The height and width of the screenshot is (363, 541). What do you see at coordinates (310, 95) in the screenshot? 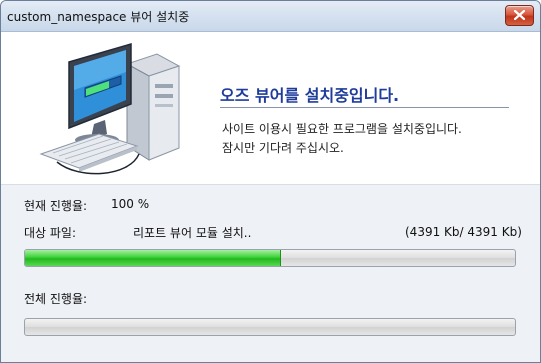
I see `install-headline: 오즈 뷰어를 설치중입니다.` at bounding box center [310, 95].